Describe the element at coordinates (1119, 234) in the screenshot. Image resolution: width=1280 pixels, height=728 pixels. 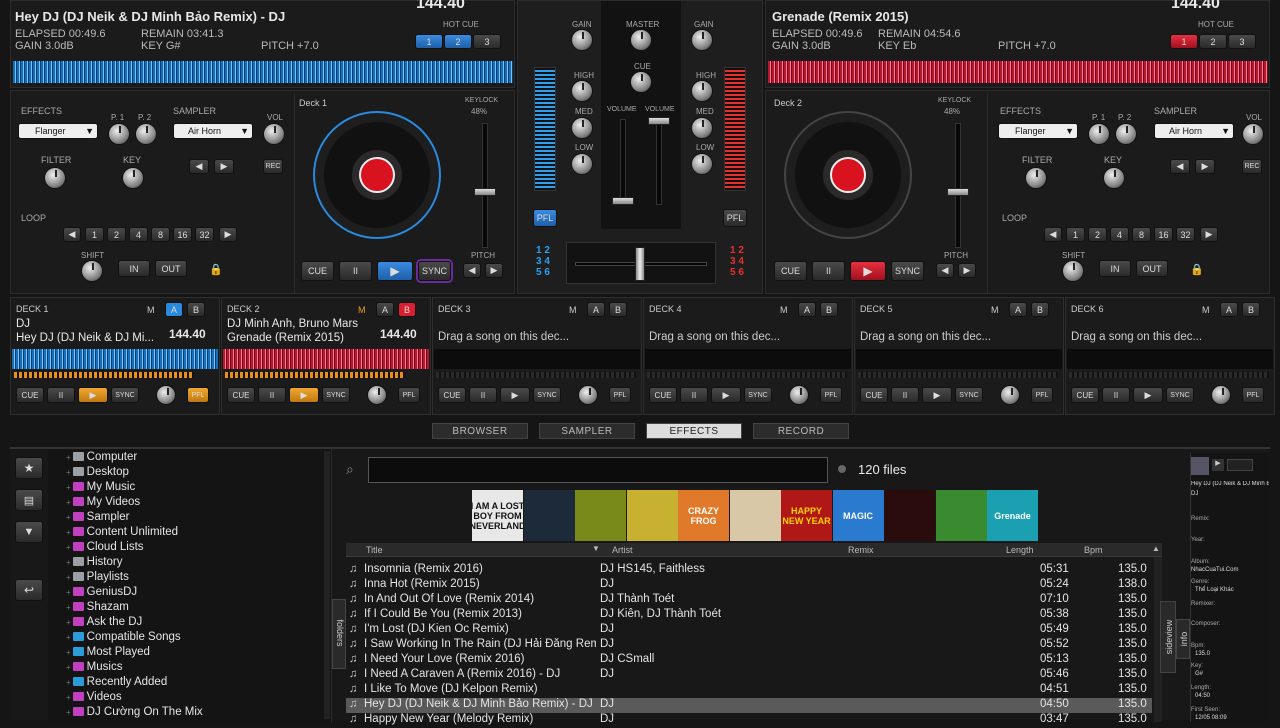
I see `deck2-loop-size-button: 4` at that location.